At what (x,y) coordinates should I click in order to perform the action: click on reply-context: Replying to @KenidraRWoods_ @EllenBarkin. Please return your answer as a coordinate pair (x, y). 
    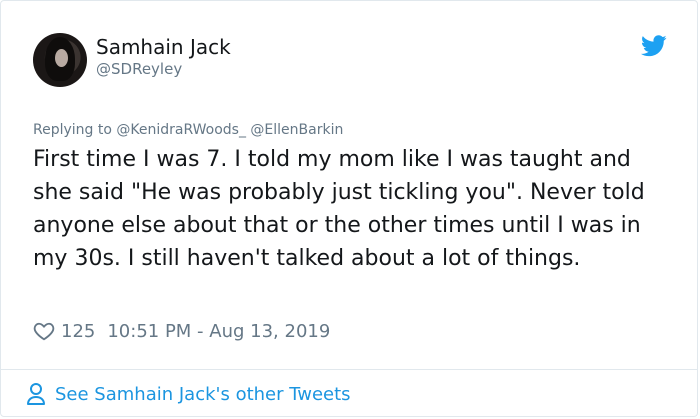
    Looking at the image, I should click on (188, 130).